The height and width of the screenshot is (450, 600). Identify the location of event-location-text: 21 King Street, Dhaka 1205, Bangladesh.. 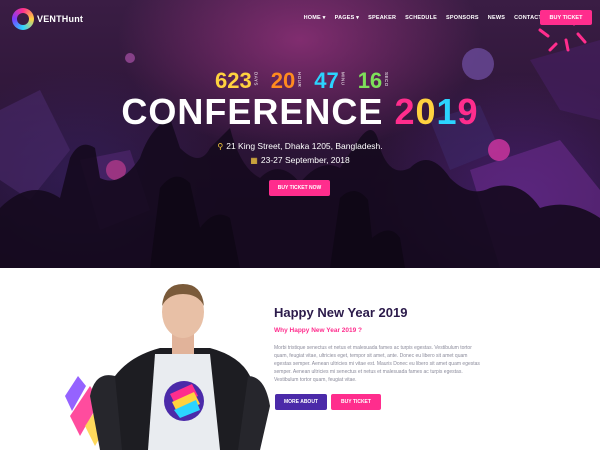
(304, 146).